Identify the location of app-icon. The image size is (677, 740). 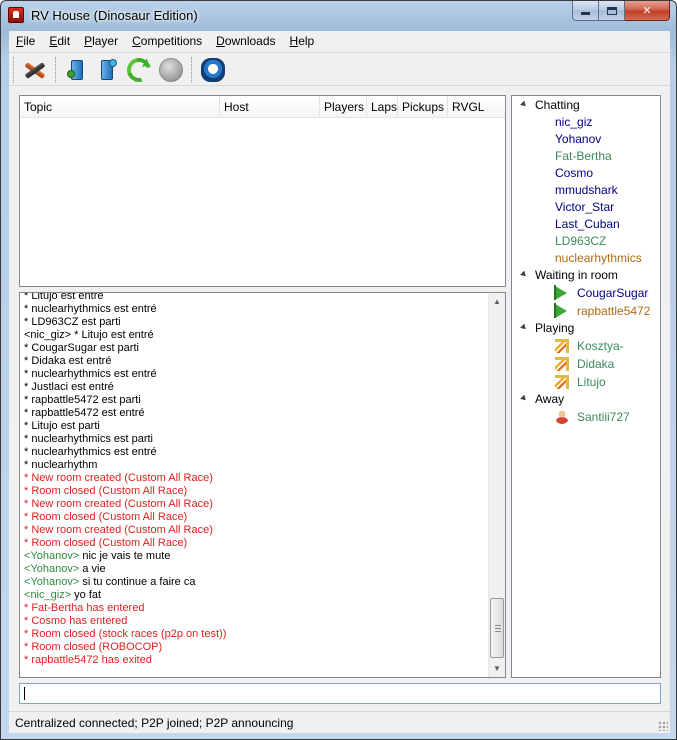
(16, 15).